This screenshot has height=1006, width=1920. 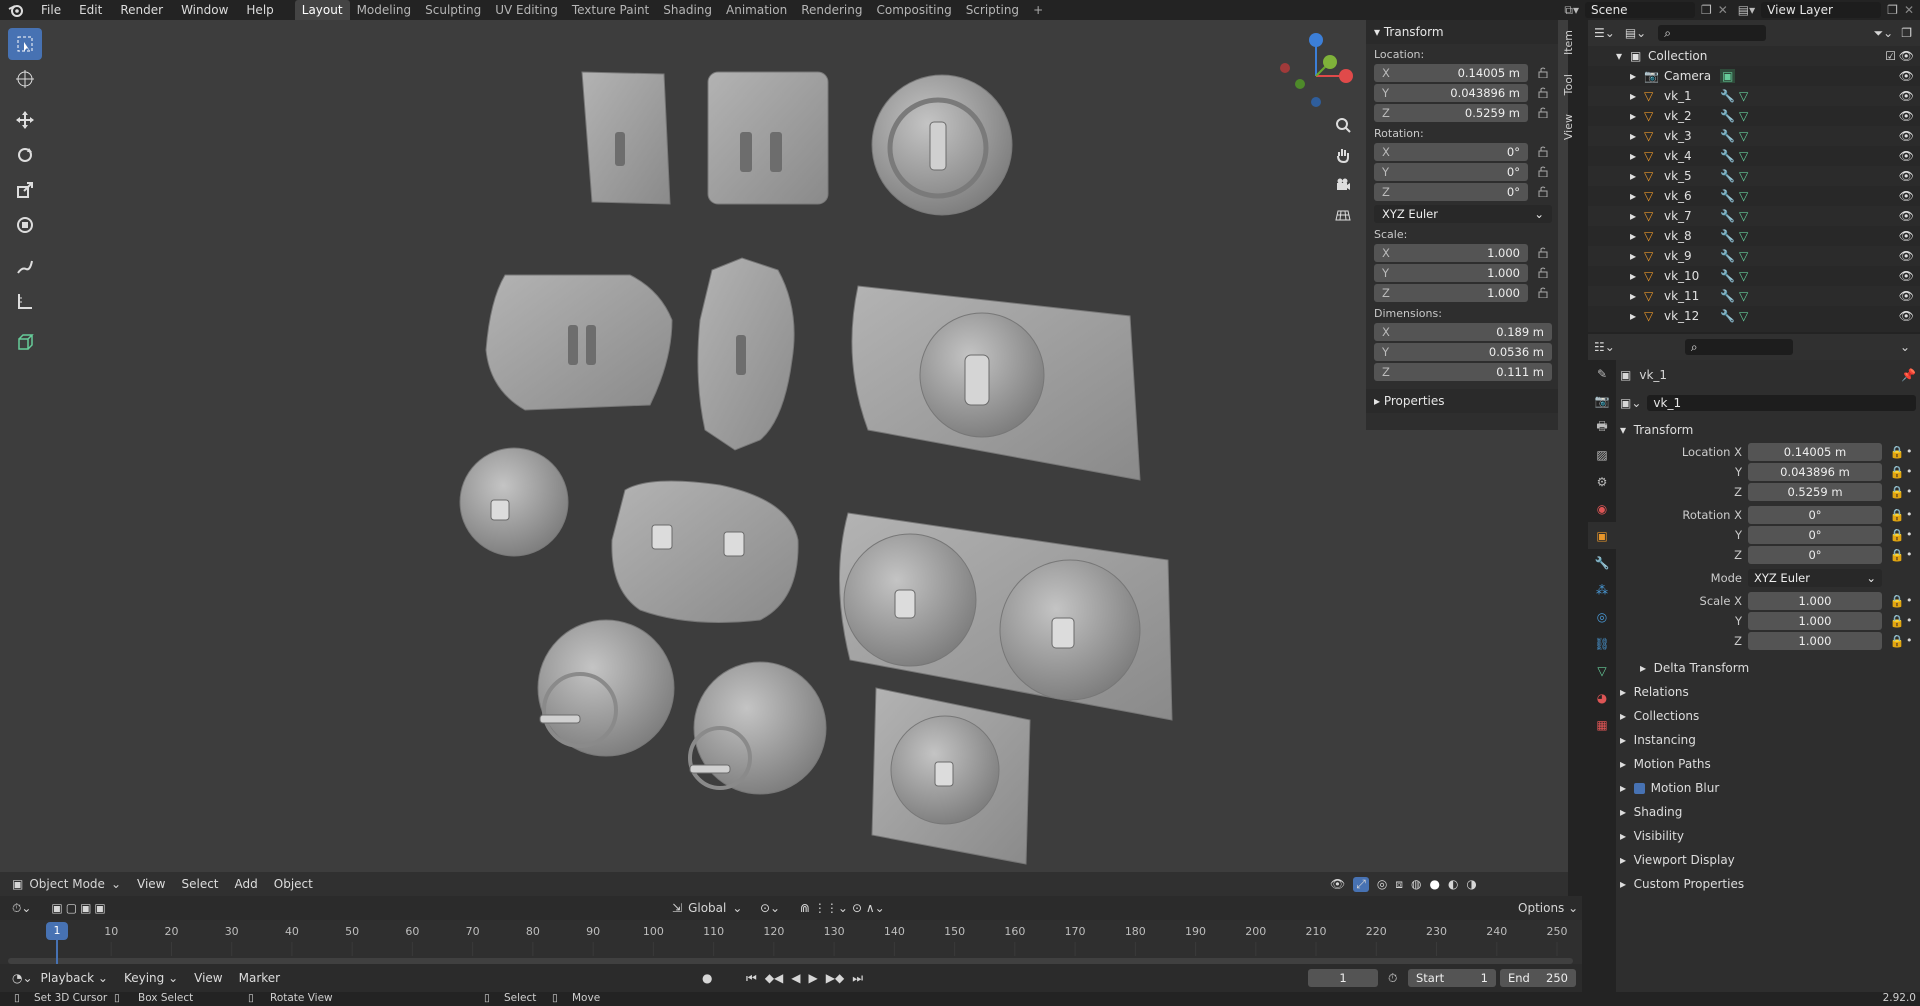 I want to click on npanel-properties-header: ▸ Properties, so click(x=1462, y=401).